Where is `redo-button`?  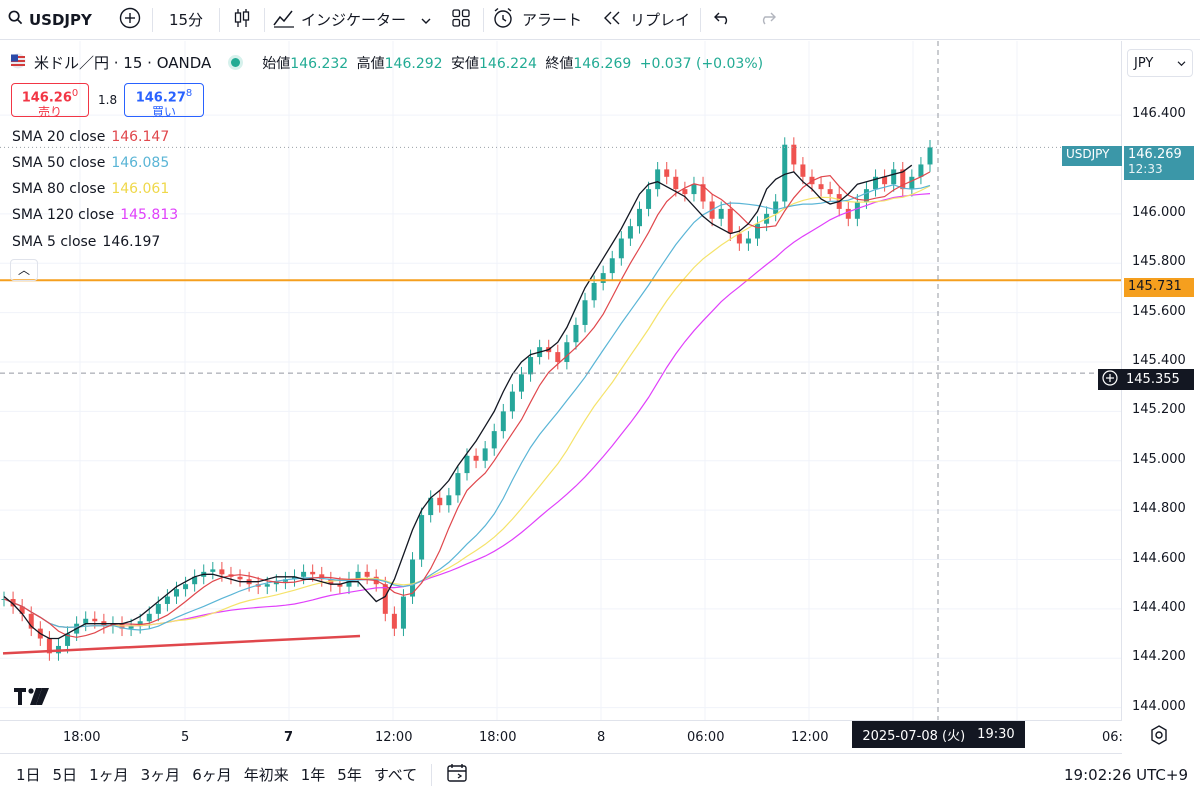
redo-button is located at coordinates (767, 20).